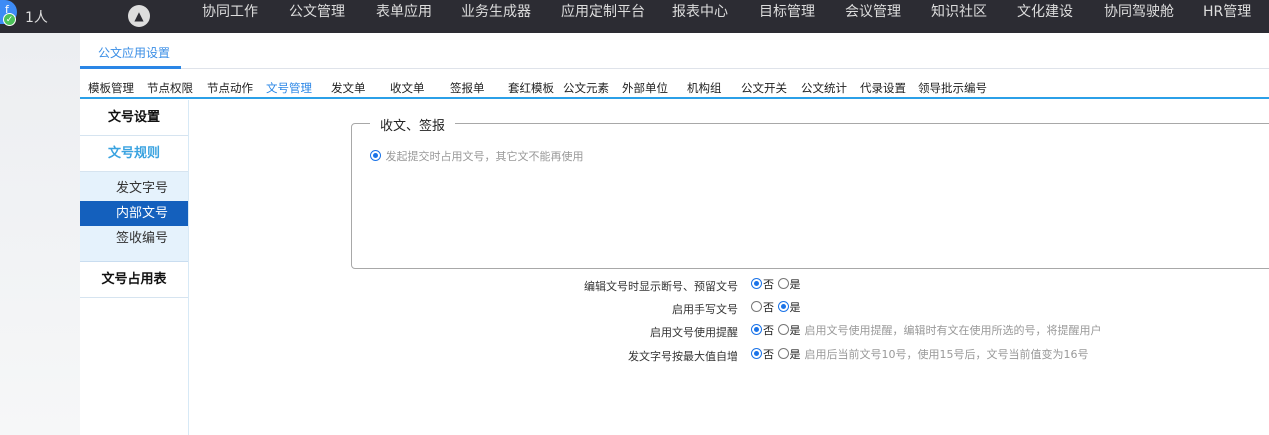  Describe the element at coordinates (40, 234) in the screenshot. I see `left-gutter` at that location.